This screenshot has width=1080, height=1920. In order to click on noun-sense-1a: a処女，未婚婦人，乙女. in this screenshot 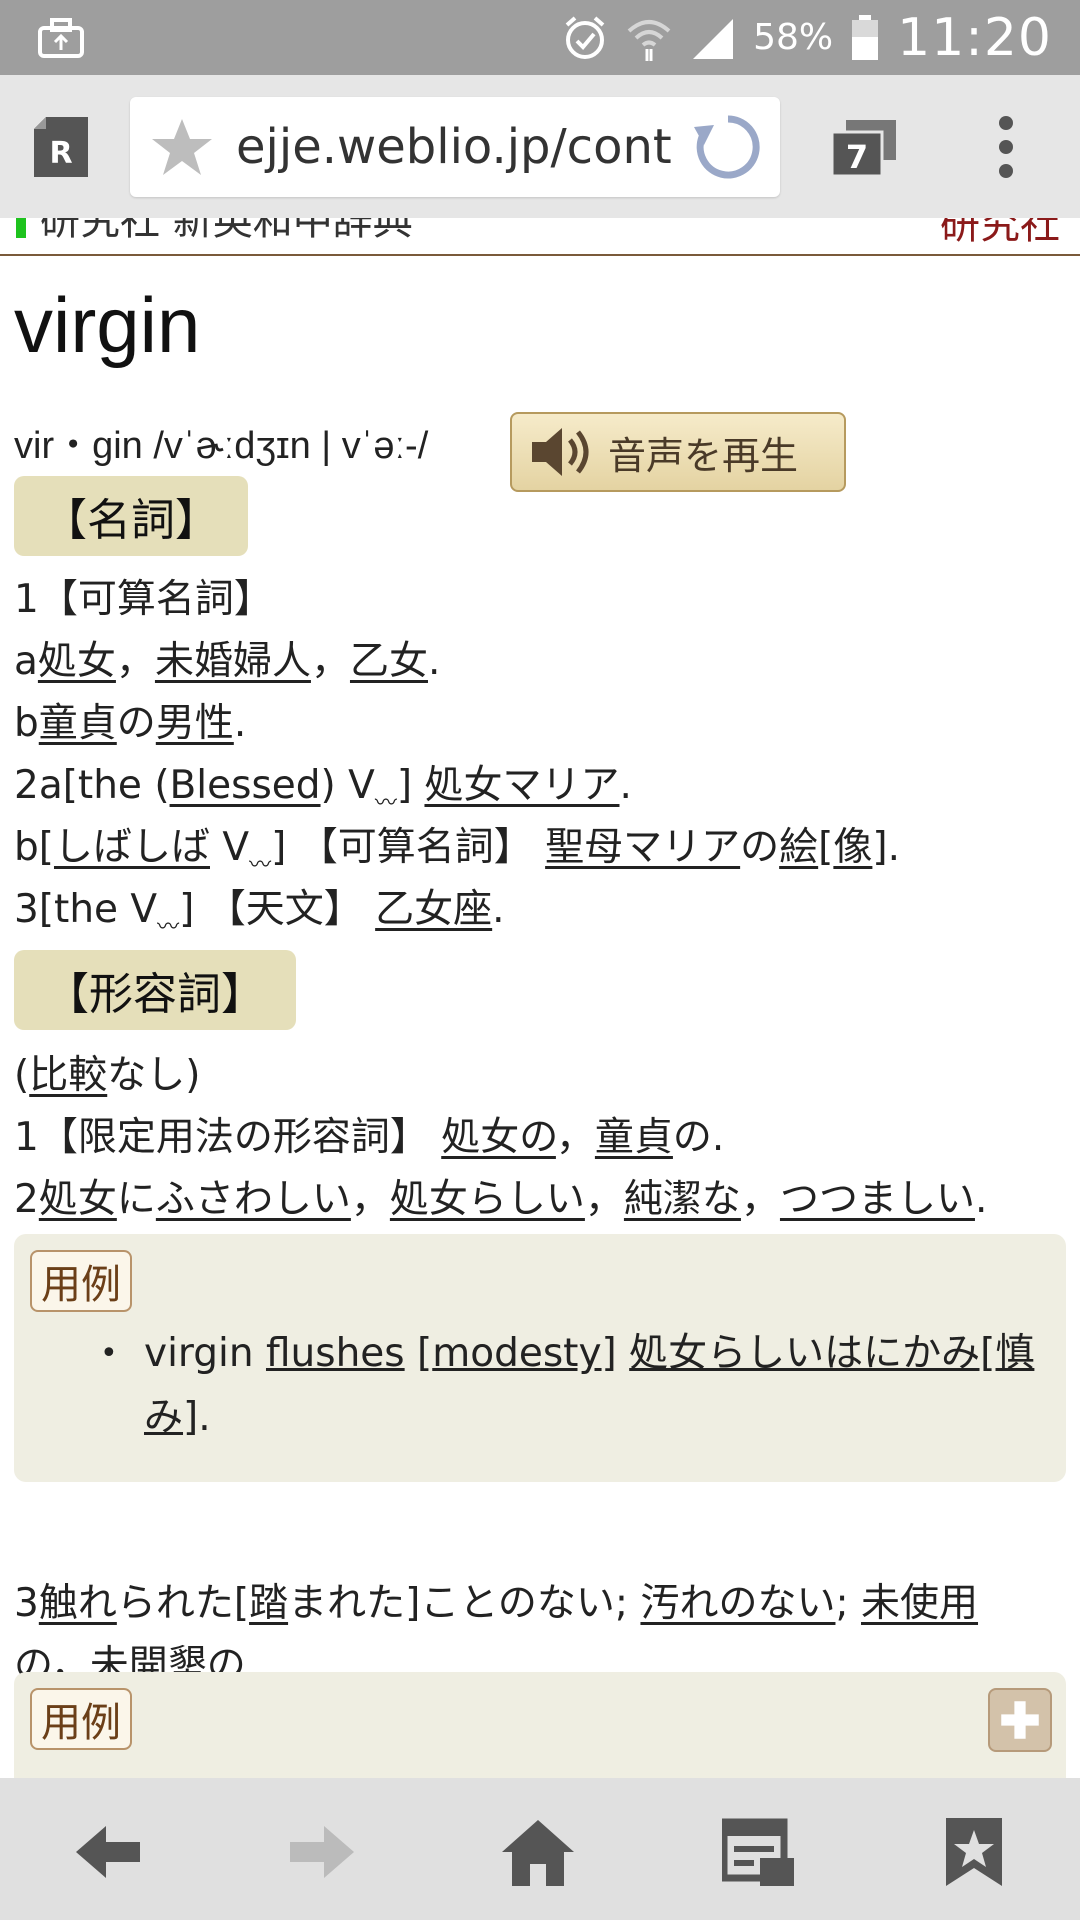, I will do `click(227, 661)`.